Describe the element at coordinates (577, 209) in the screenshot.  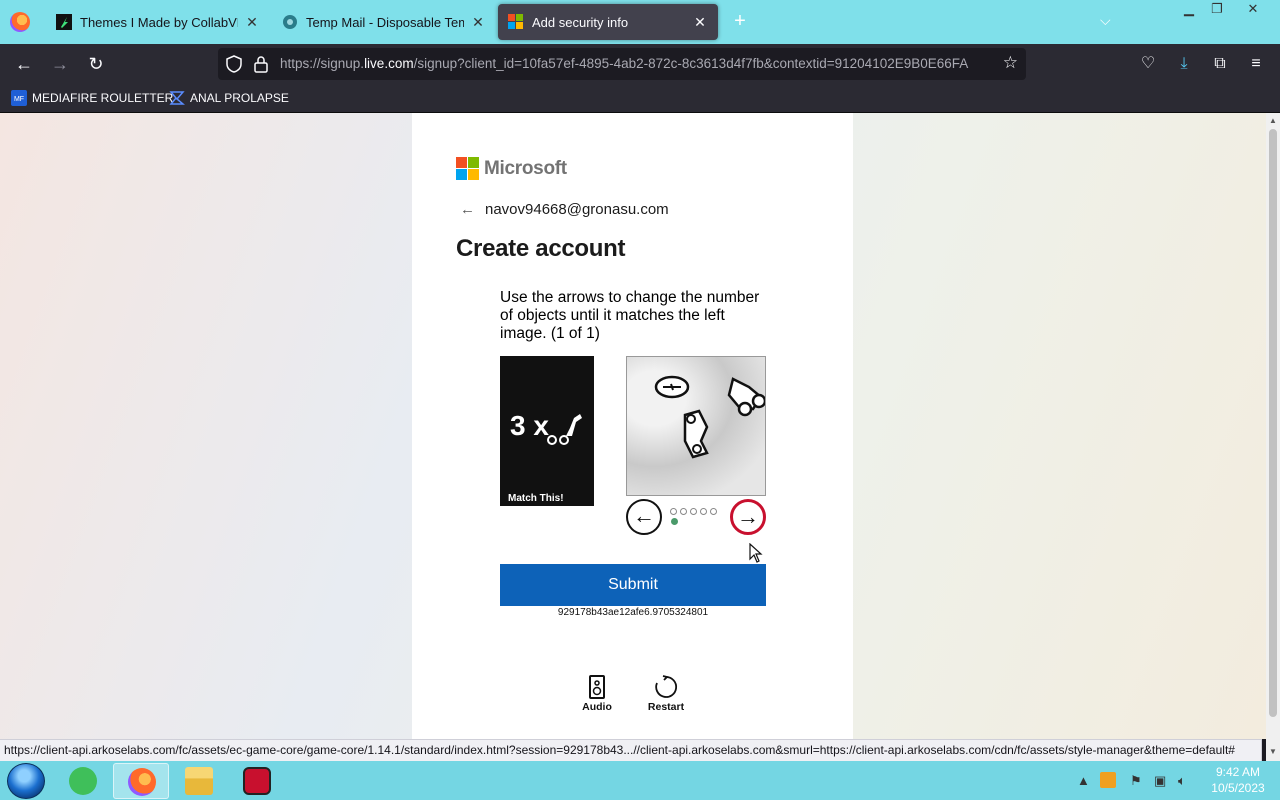
I see `account-email: navov94668@gronasu.com` at that location.